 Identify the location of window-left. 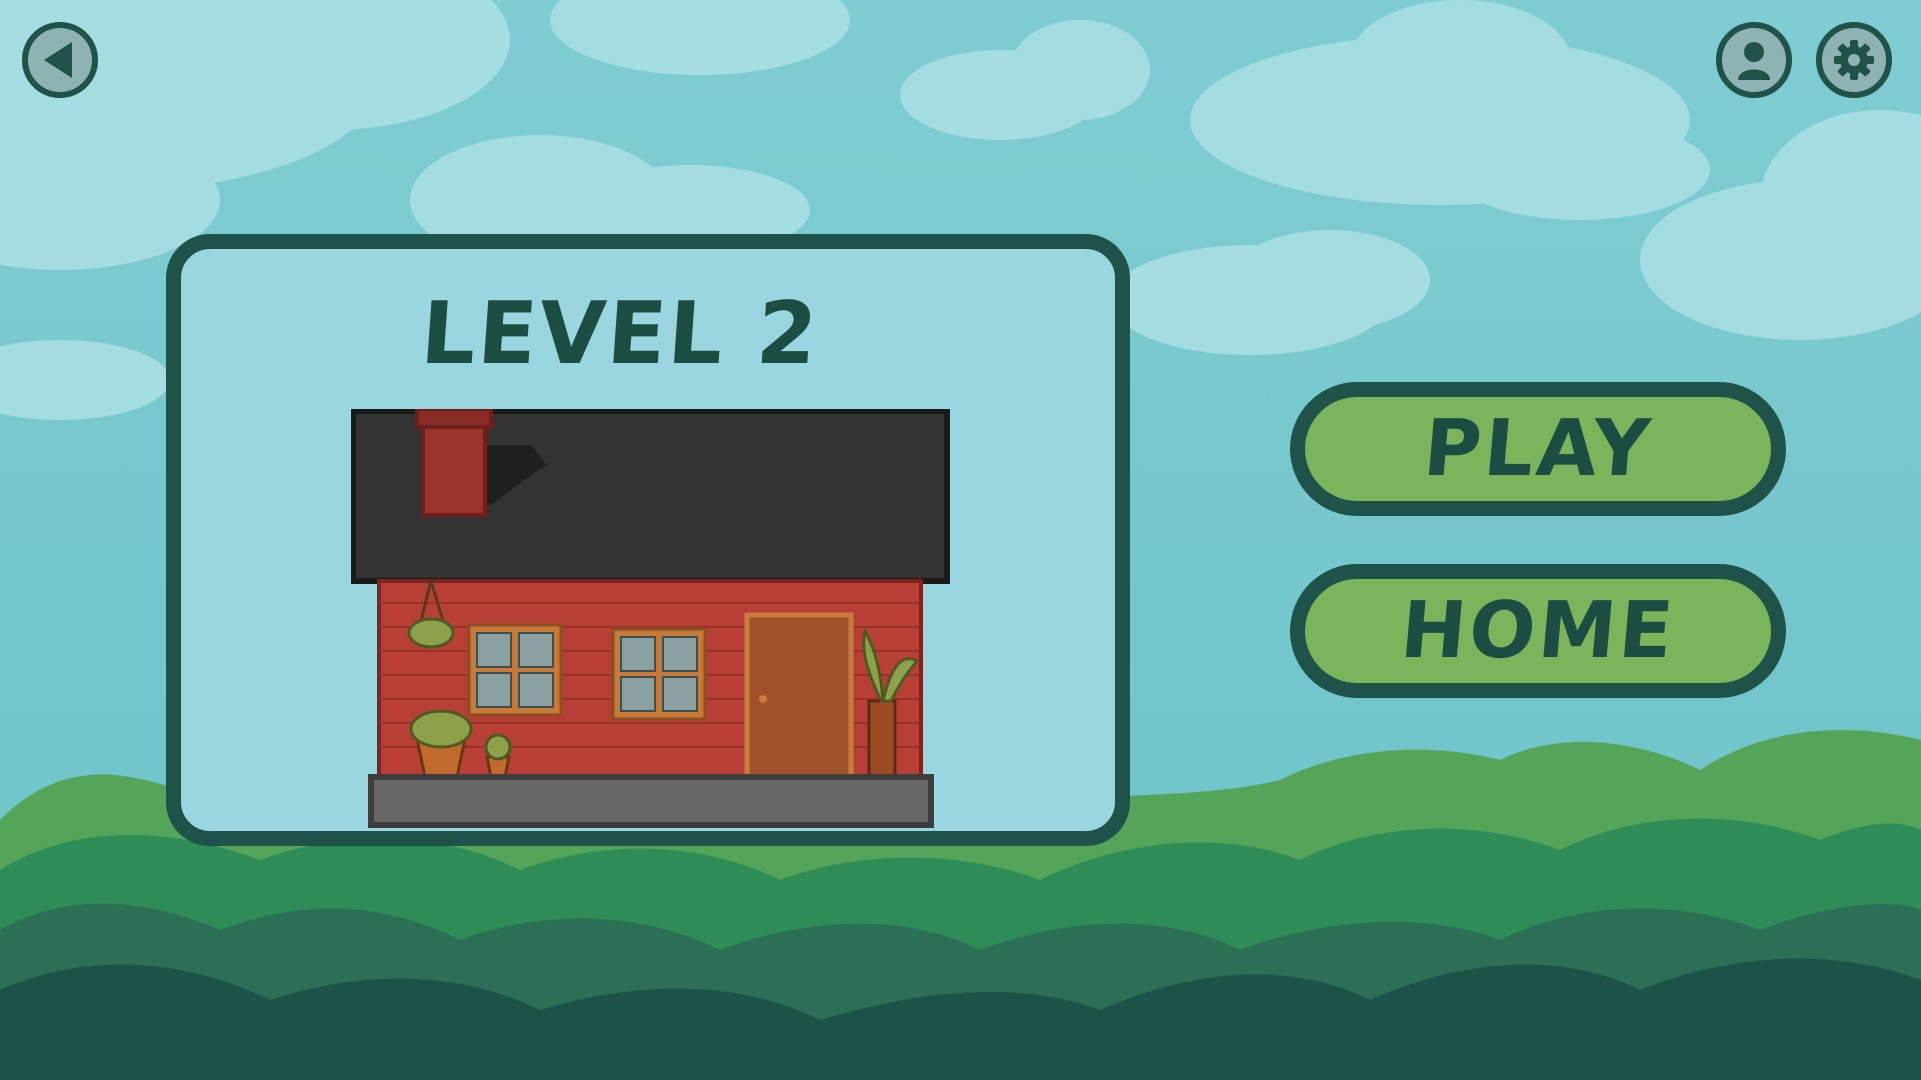
(515, 670).